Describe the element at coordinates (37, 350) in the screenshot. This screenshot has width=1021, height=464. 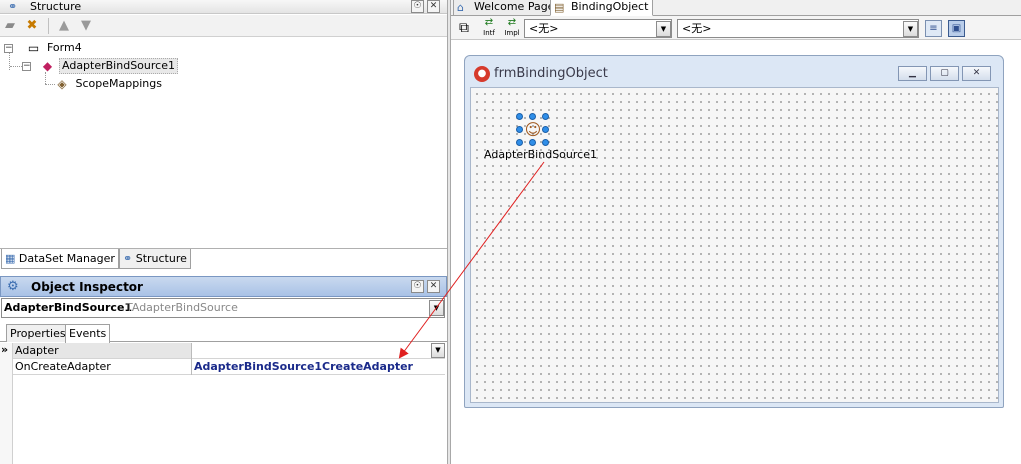
I see `event-name: Adapter` at that location.